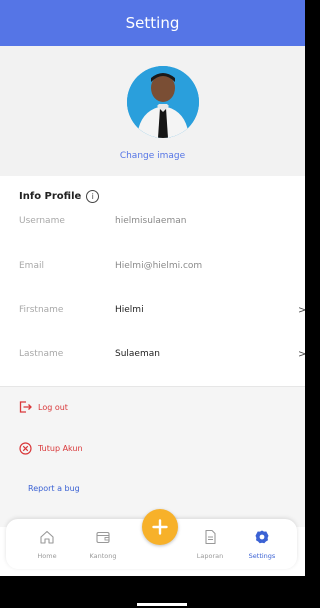 Image resolution: width=320 pixels, height=608 pixels. Describe the element at coordinates (31, 266) in the screenshot. I see `email-label: Email` at that location.